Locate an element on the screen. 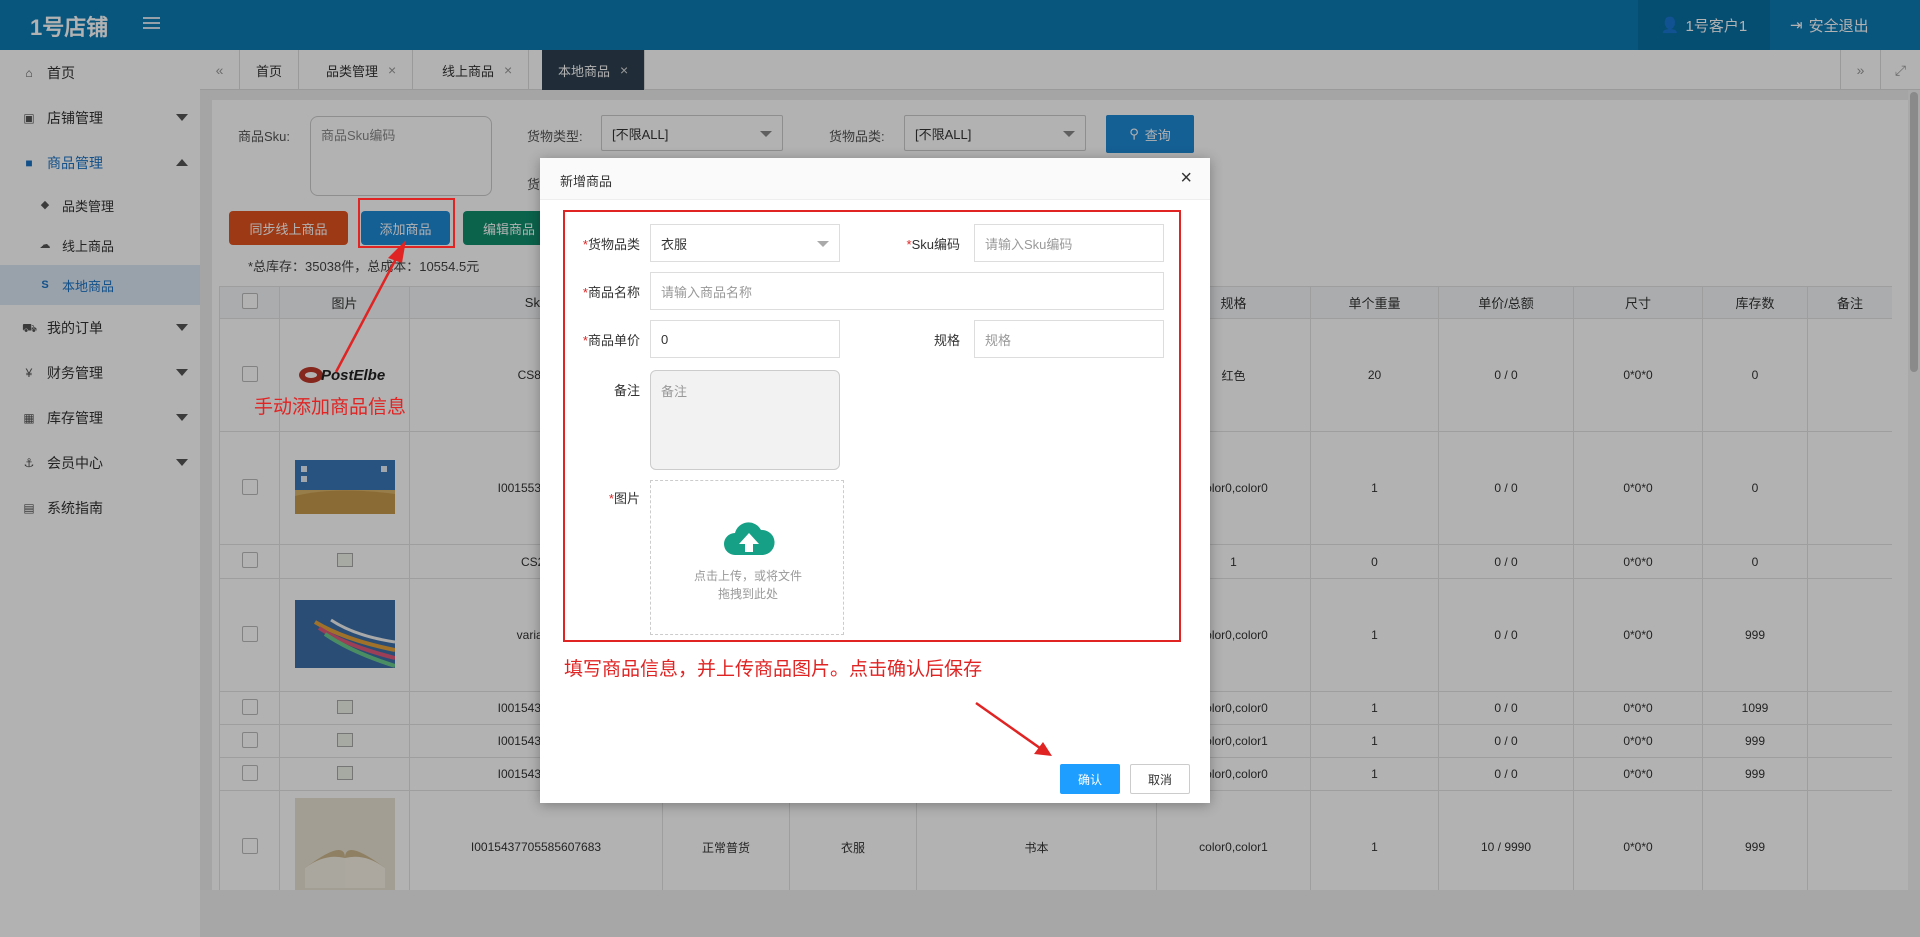 The width and height of the screenshot is (1920, 937). field-label-text: 商品名称 is located at coordinates (613, 292).